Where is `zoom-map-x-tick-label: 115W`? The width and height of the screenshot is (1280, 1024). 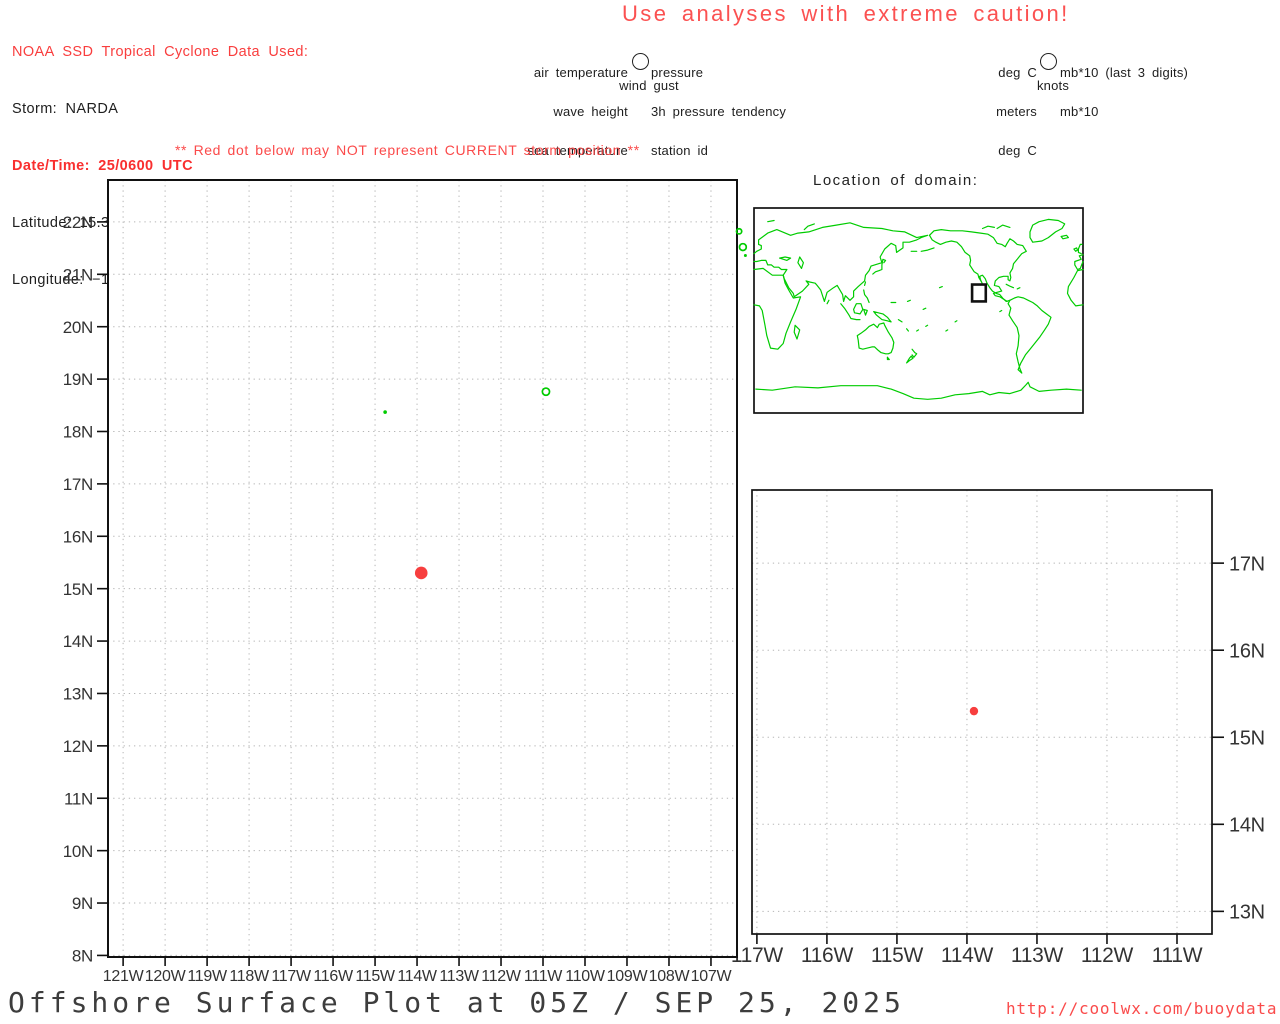
zoom-map-x-tick-label: 115W is located at coordinates (897, 955).